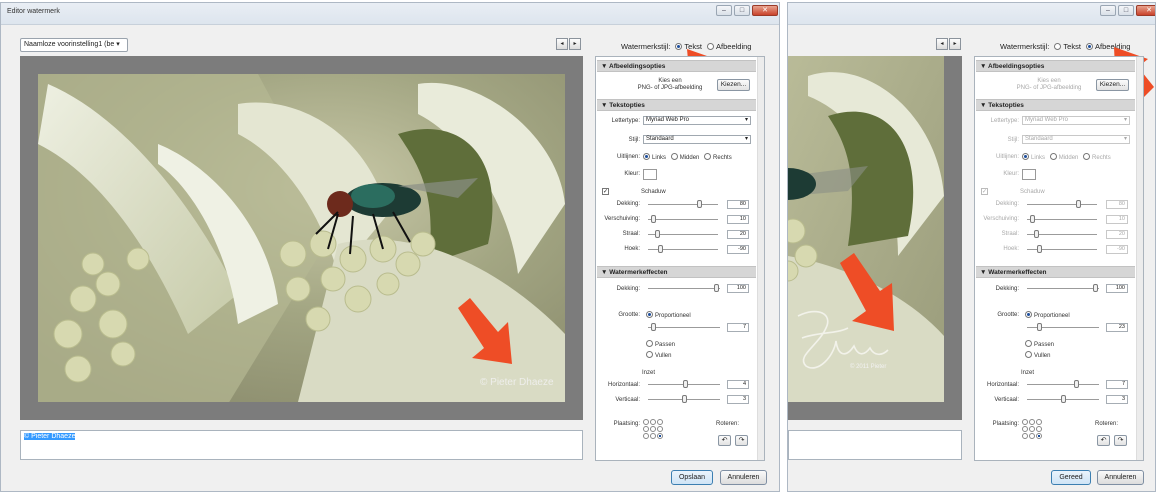  Describe the element at coordinates (765, 10) in the screenshot. I see `close-button: ✕` at that location.